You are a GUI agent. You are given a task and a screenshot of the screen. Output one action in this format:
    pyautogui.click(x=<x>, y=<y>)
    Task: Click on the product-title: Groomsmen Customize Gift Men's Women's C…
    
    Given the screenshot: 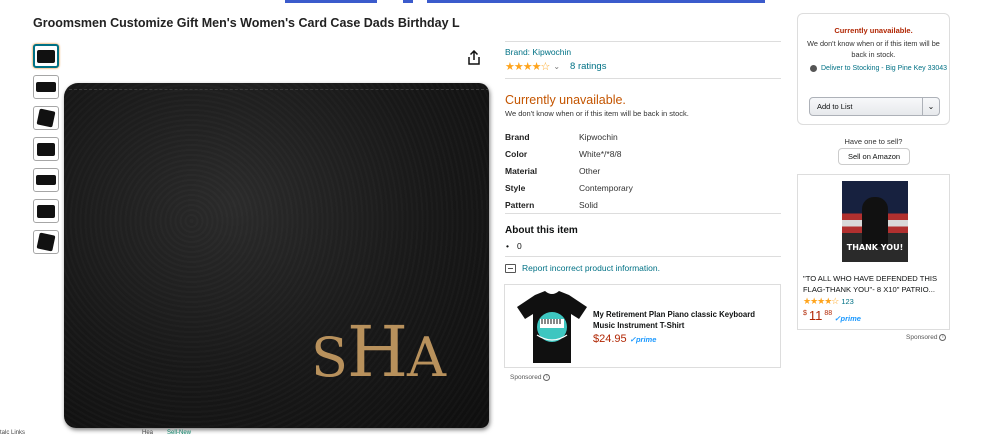 What is the action you would take?
    pyautogui.click(x=246, y=23)
    